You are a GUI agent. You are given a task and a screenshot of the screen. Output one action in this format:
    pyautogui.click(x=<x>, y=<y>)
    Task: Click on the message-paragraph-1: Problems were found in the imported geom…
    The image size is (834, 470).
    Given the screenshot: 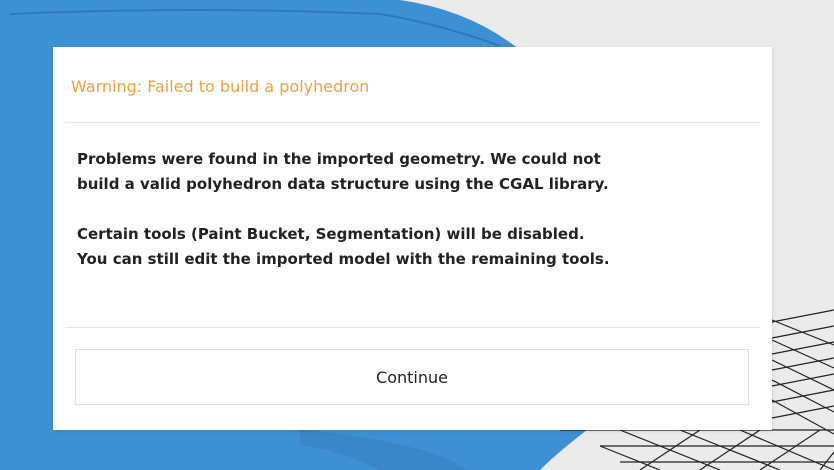 What is the action you would take?
    pyautogui.click(x=417, y=172)
    